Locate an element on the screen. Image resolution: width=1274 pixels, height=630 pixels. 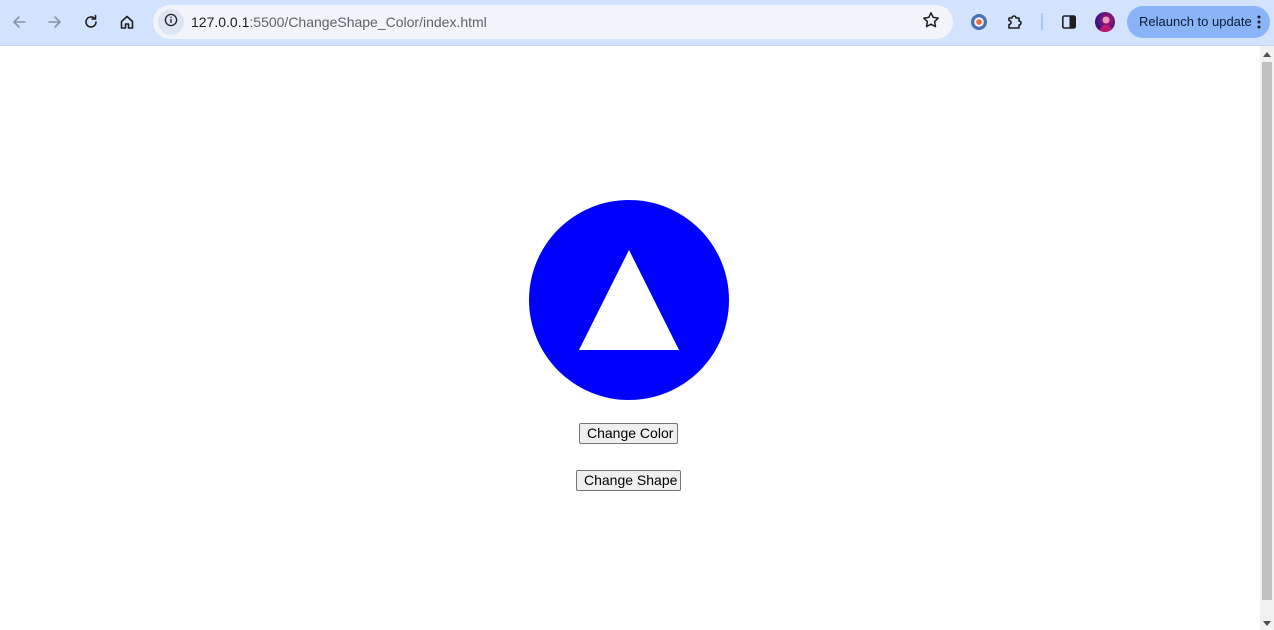
extension-button is located at coordinates (979, 22).